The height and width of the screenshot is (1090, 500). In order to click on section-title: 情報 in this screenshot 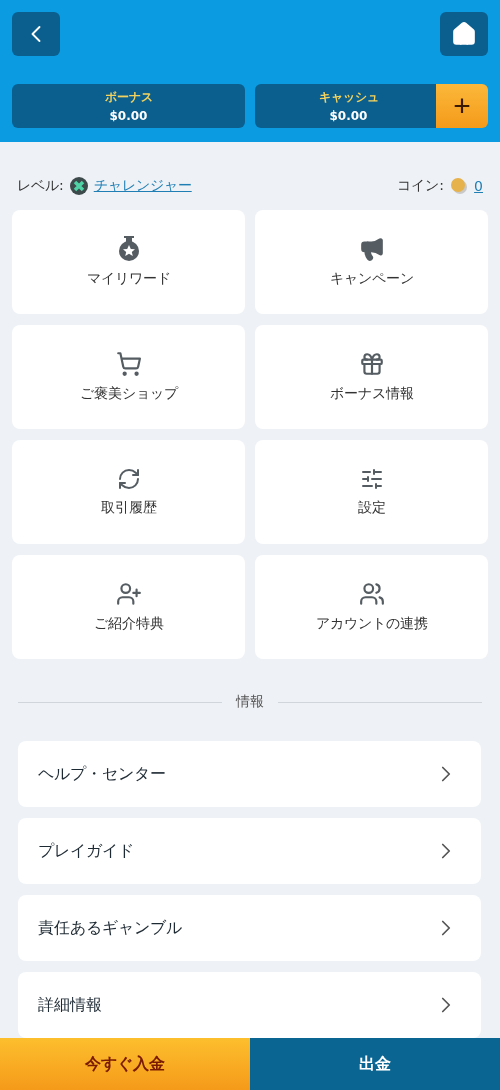, I will do `click(250, 702)`.